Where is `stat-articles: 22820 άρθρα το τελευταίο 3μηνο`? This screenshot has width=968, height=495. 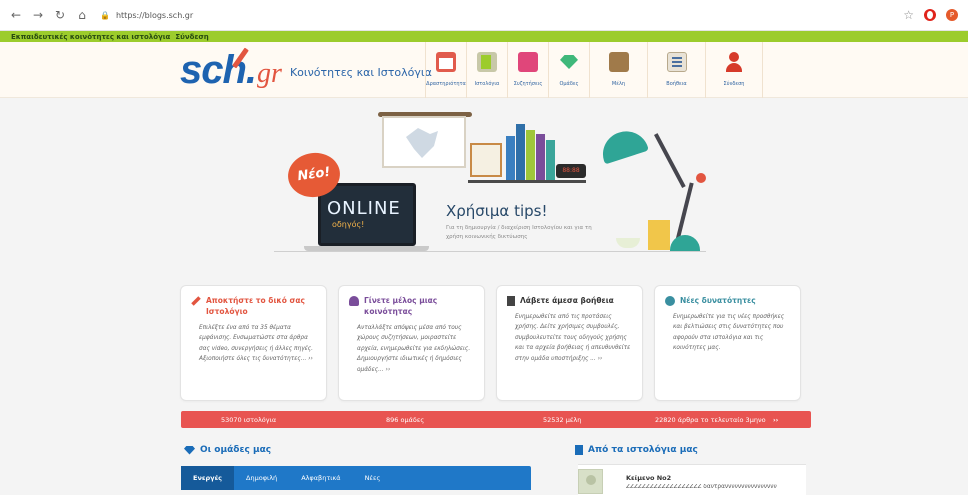 stat-articles: 22820 άρθρα το τελευταίο 3μηνο is located at coordinates (710, 420).